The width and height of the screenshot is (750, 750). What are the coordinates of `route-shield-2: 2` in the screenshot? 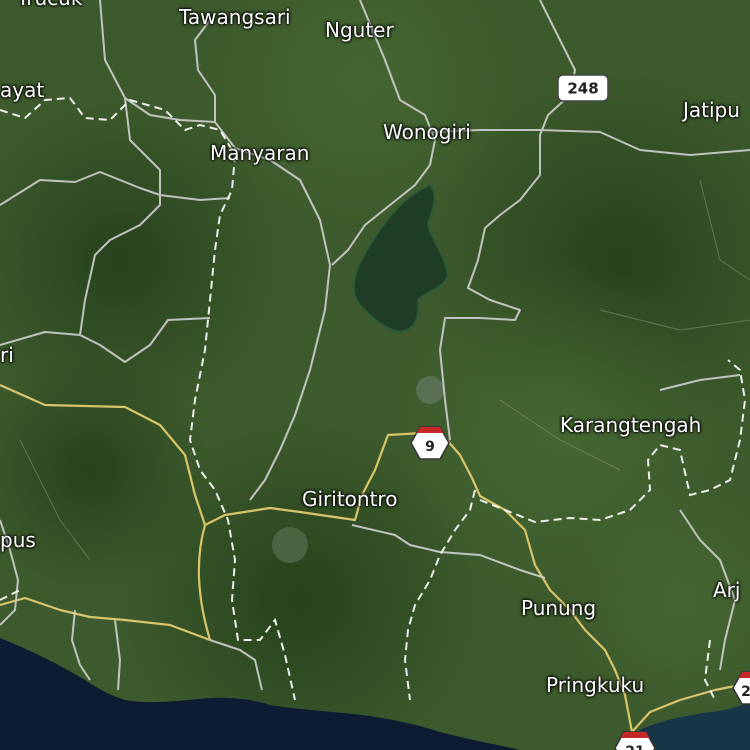 It's located at (741, 688).